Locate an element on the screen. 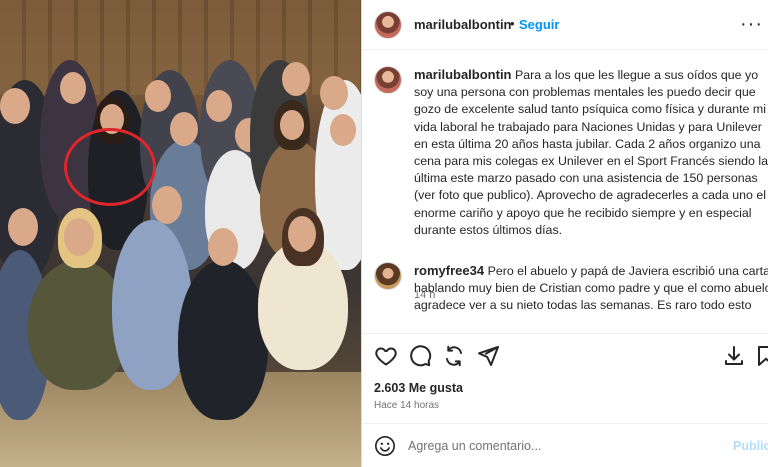 Image resolution: width=768 pixels, height=467 pixels. add-comment-bar: Publicar is located at coordinates (565, 445).